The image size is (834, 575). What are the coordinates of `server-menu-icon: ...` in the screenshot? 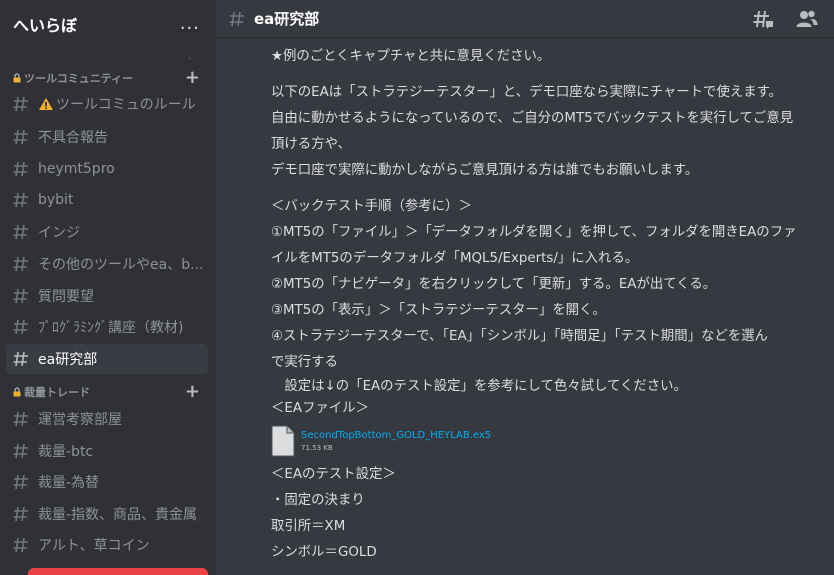 It's located at (190, 24).